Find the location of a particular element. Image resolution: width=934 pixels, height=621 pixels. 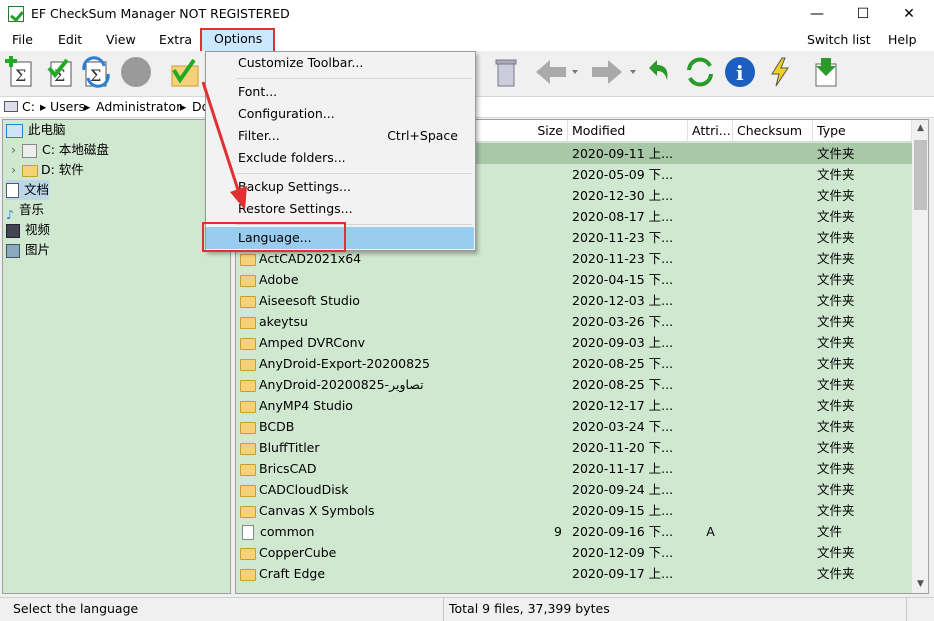

undo-icon is located at coordinates (659, 72).